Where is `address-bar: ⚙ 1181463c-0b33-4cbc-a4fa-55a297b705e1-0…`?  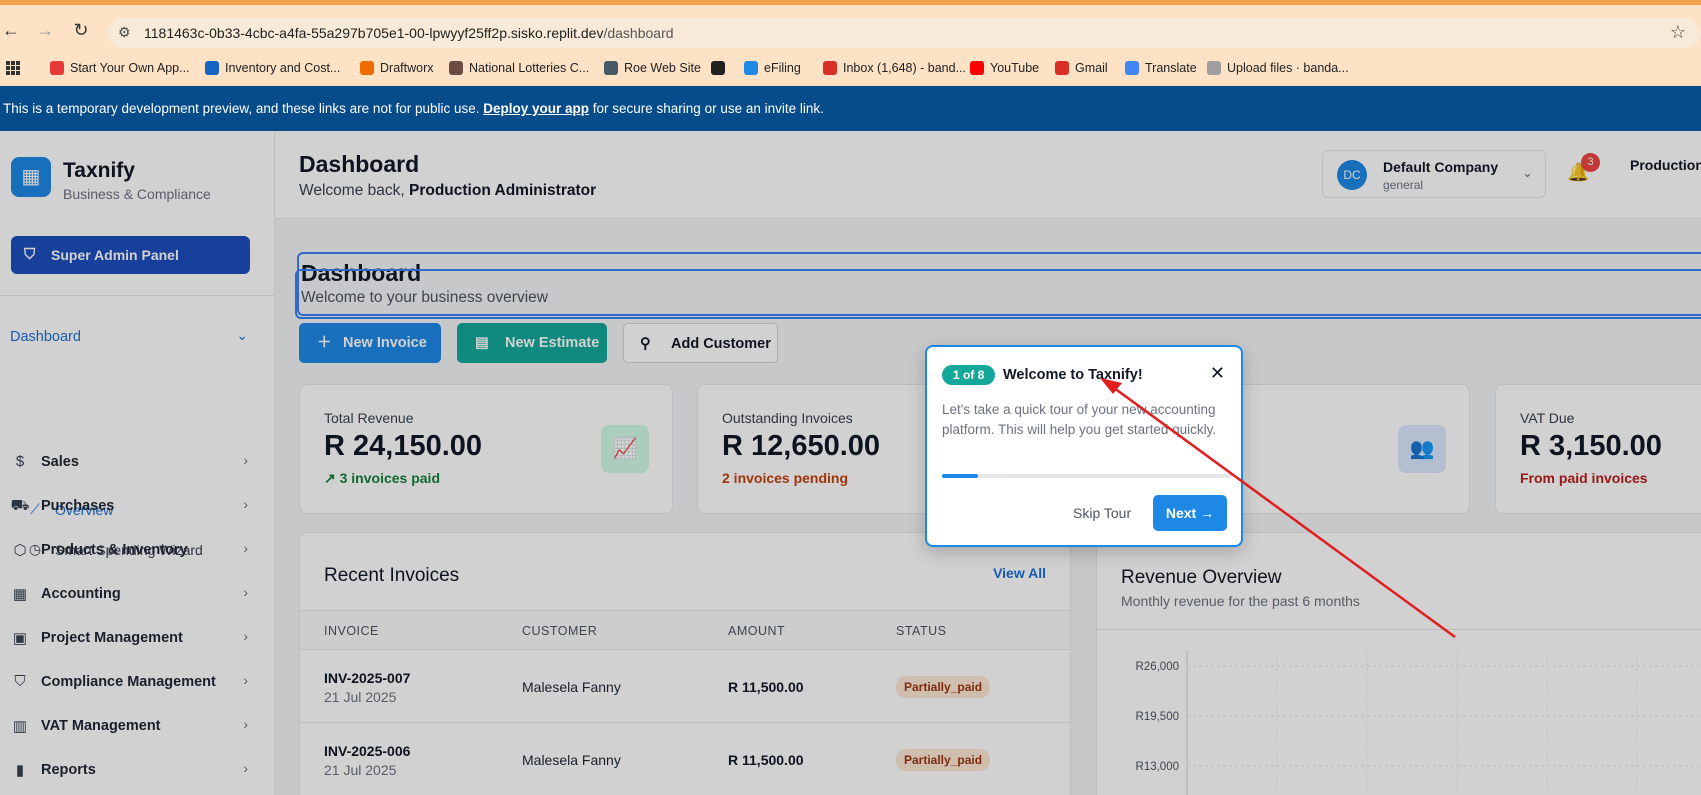
address-bar: ⚙ 1181463c-0b33-4cbc-a4fa-55a297b705e1-0… is located at coordinates (904, 33).